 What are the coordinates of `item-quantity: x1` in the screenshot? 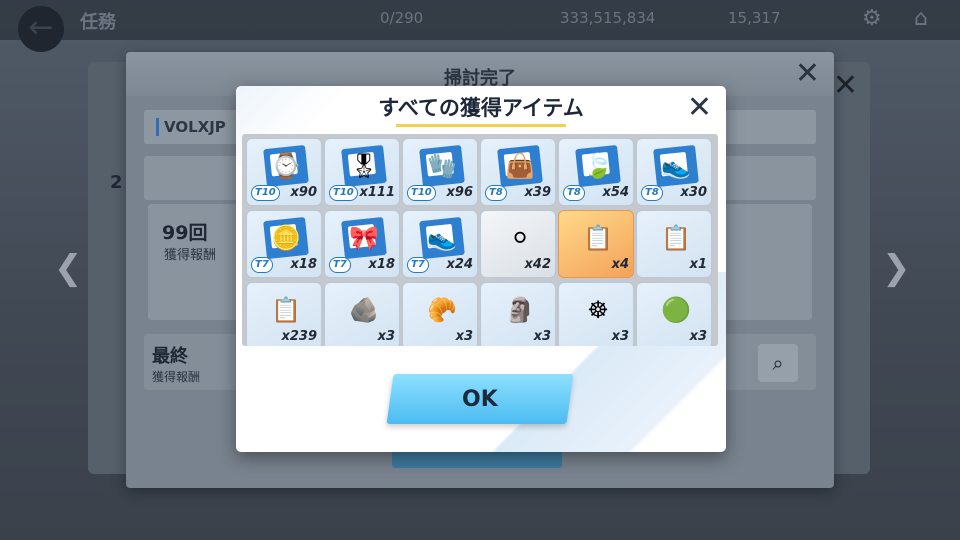 It's located at (698, 264).